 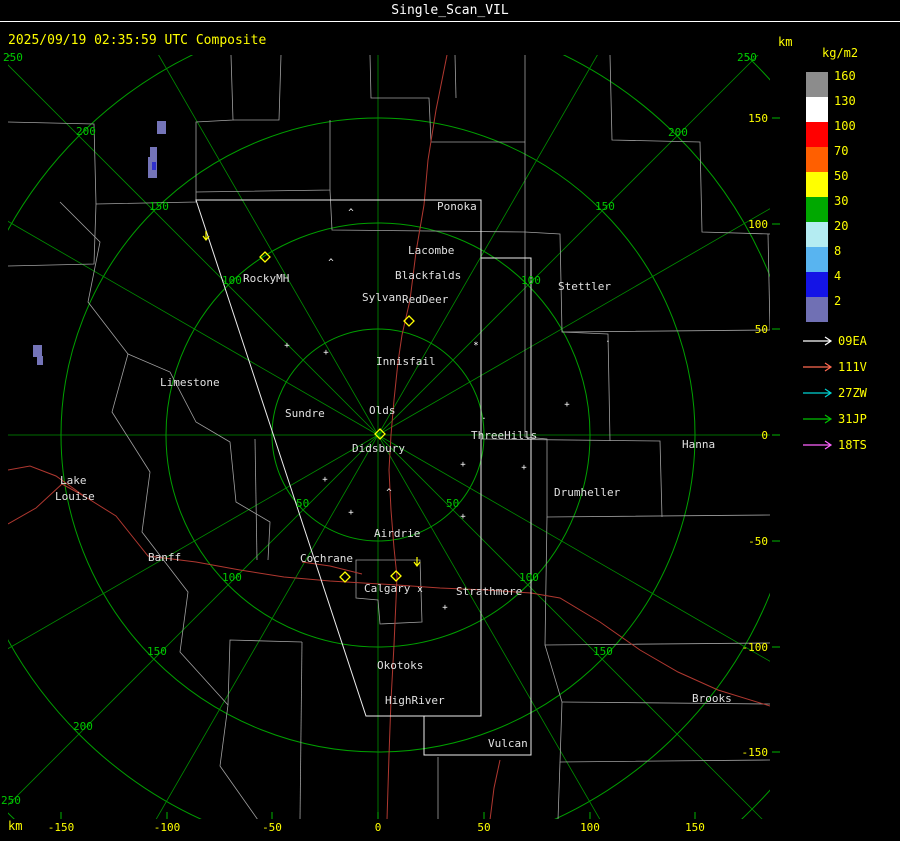 I want to click on scale-value: 70, so click(x=841, y=151).